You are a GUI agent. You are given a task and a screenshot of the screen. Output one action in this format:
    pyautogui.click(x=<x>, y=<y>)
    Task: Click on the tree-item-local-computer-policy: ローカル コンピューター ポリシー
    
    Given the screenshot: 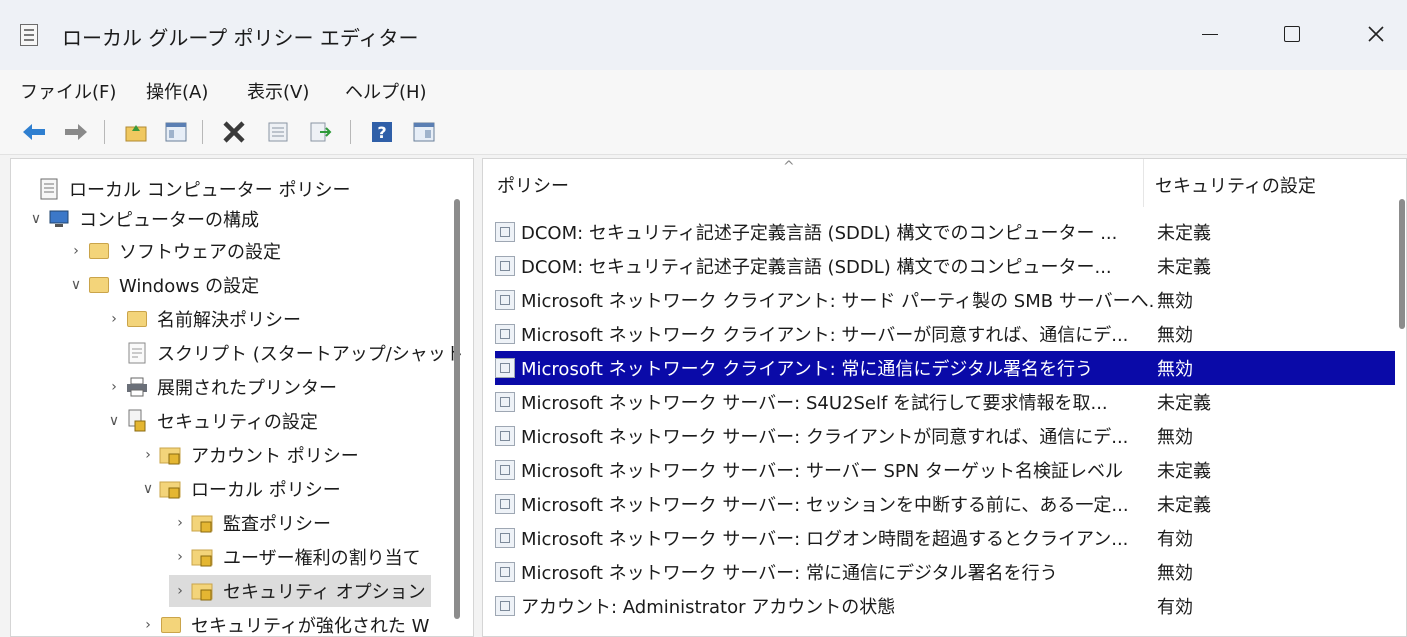 What is the action you would take?
    pyautogui.click(x=182, y=189)
    